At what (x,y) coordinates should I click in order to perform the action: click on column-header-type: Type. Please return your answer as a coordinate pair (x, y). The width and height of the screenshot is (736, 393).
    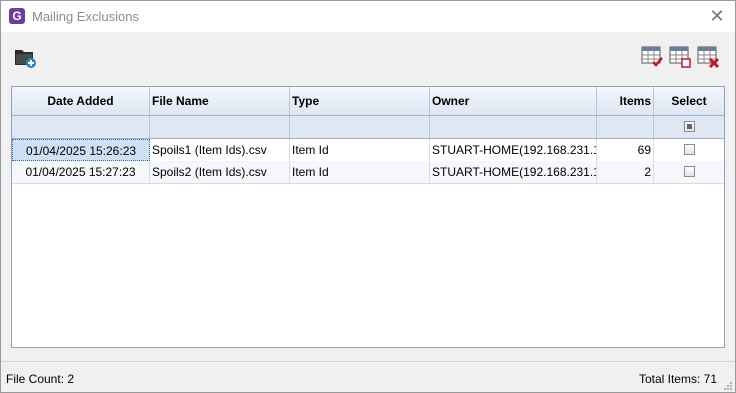
    Looking at the image, I should click on (360, 101).